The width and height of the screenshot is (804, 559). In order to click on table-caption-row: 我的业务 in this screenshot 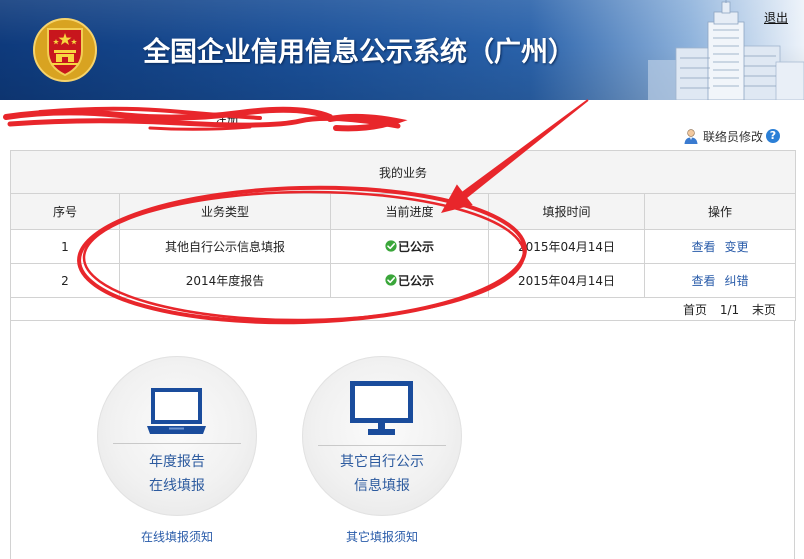, I will do `click(403, 172)`.